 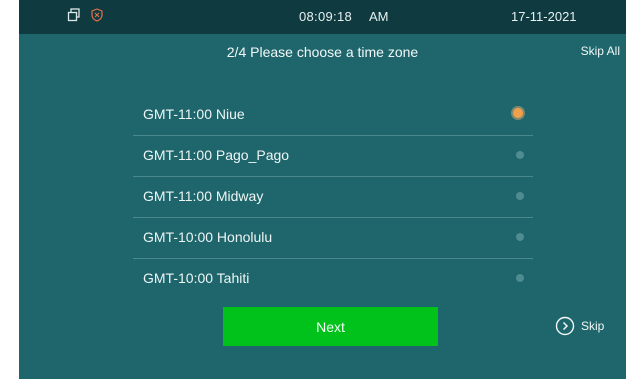 I want to click on clock-ampm: AM, so click(x=379, y=16).